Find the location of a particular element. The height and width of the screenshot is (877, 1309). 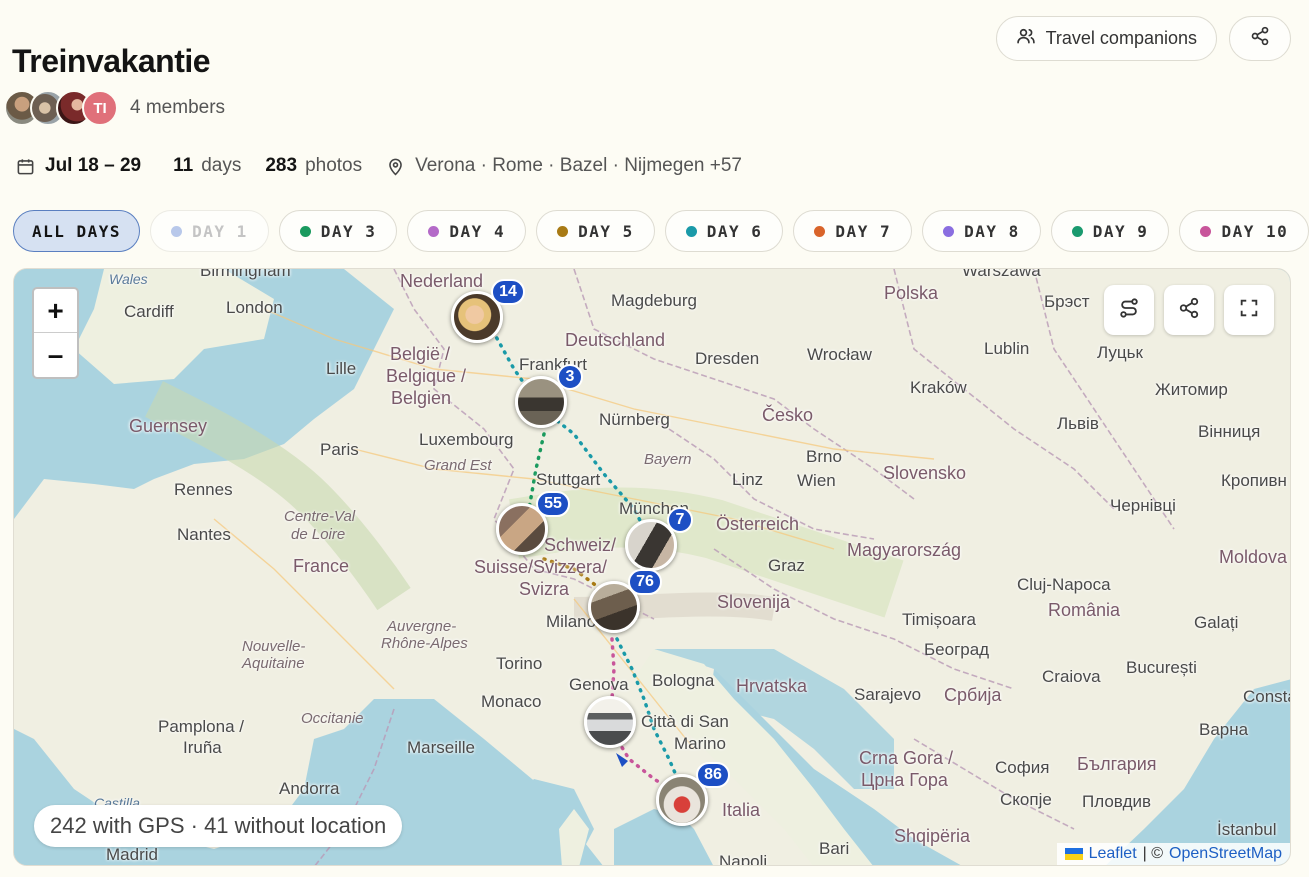

map-label: Luxembourg is located at coordinates (466, 439).